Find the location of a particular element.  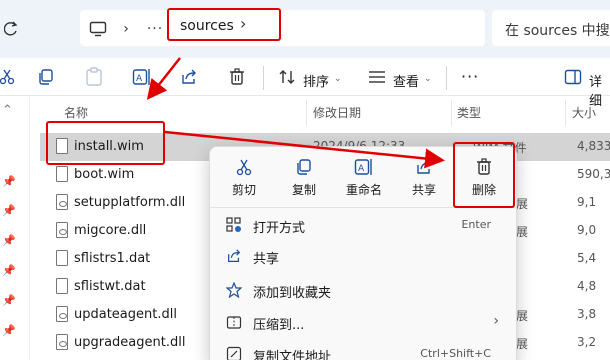

search-placeholder: 在 sources 中搜 is located at coordinates (557, 30).